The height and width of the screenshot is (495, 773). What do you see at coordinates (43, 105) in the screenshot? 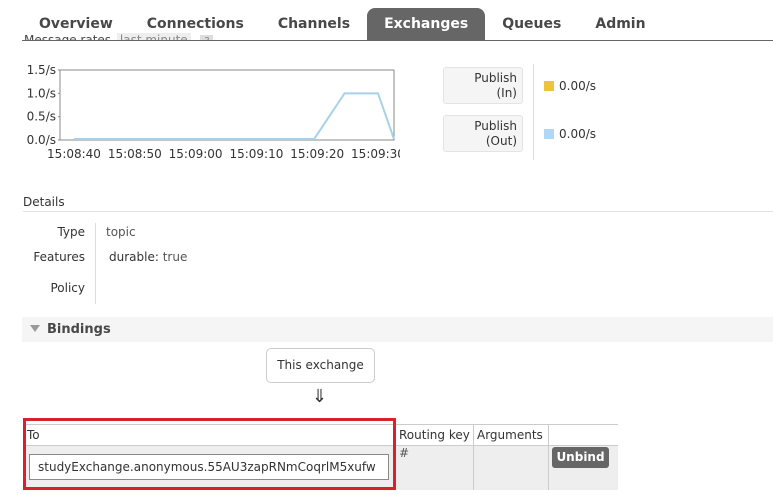
I see `chart-y-axis: 0.0/s 0.5/s 1.0/s 1.5/s` at bounding box center [43, 105].